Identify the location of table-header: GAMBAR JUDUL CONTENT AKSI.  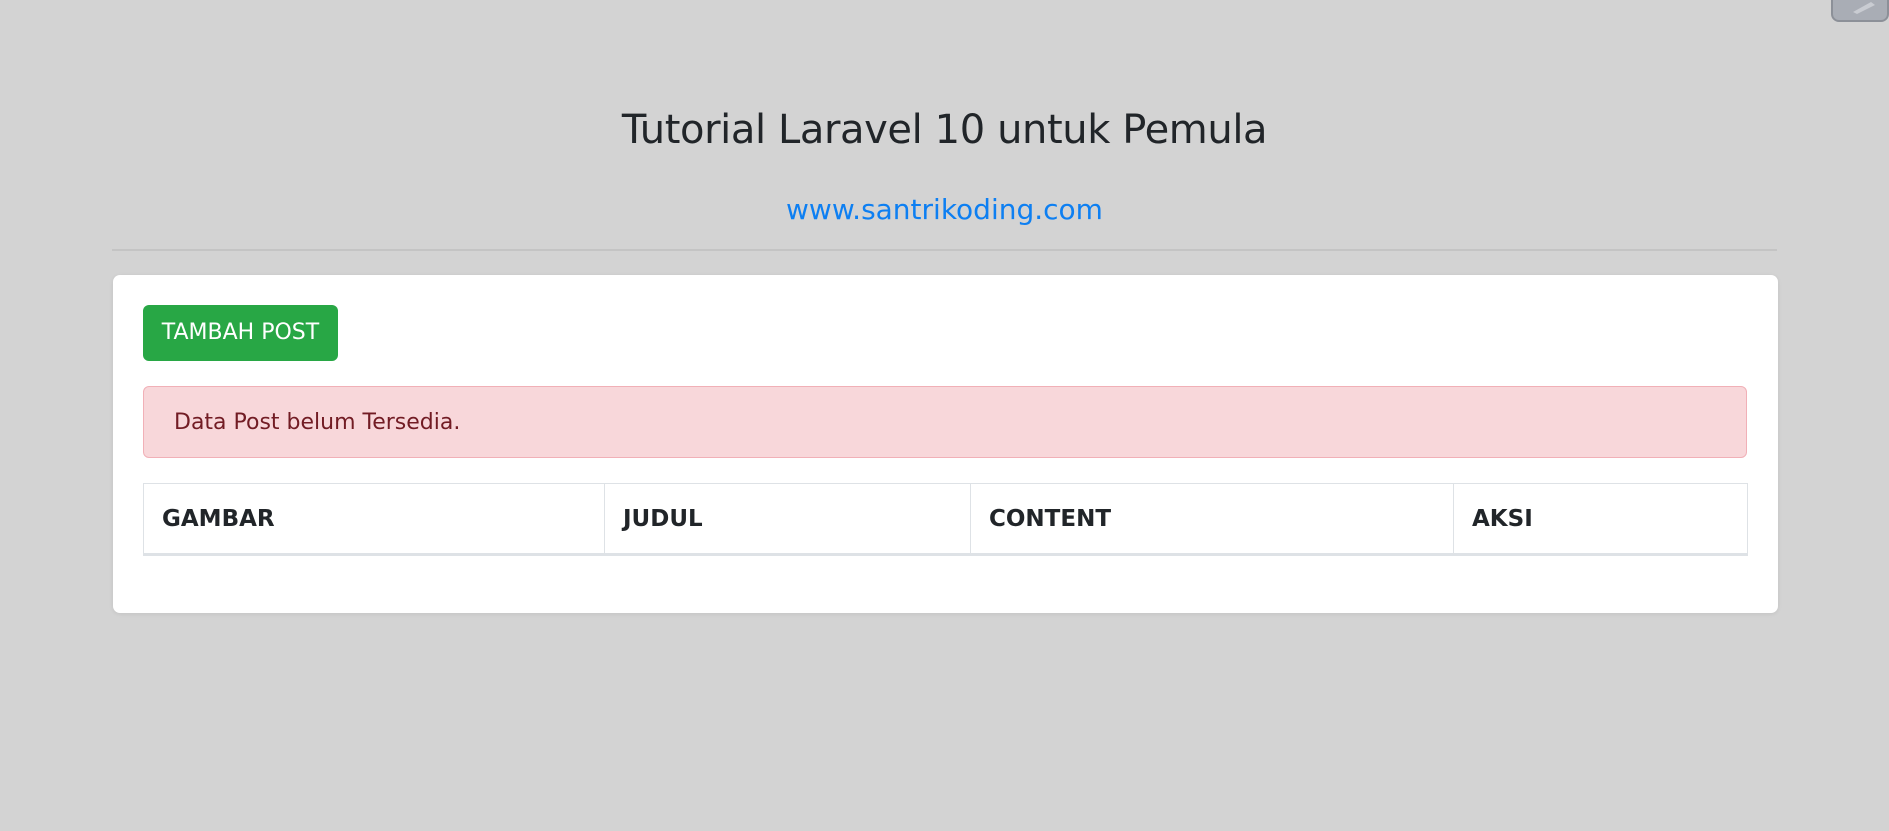
(945, 519).